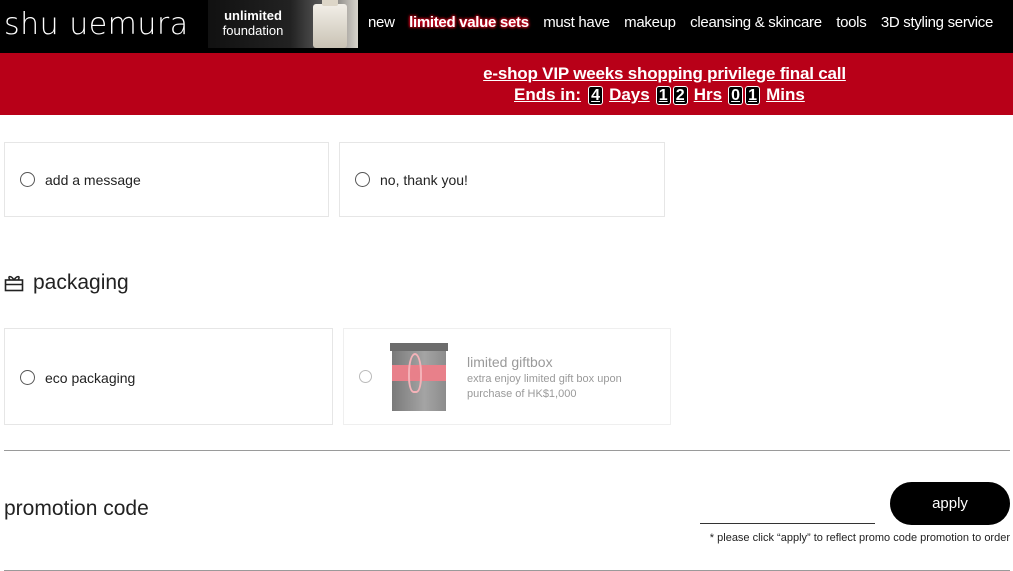 This screenshot has height=571, width=1013. Describe the element at coordinates (756, 22) in the screenshot. I see `nav-item-cleansing-skincare: cleansing & skincare` at that location.